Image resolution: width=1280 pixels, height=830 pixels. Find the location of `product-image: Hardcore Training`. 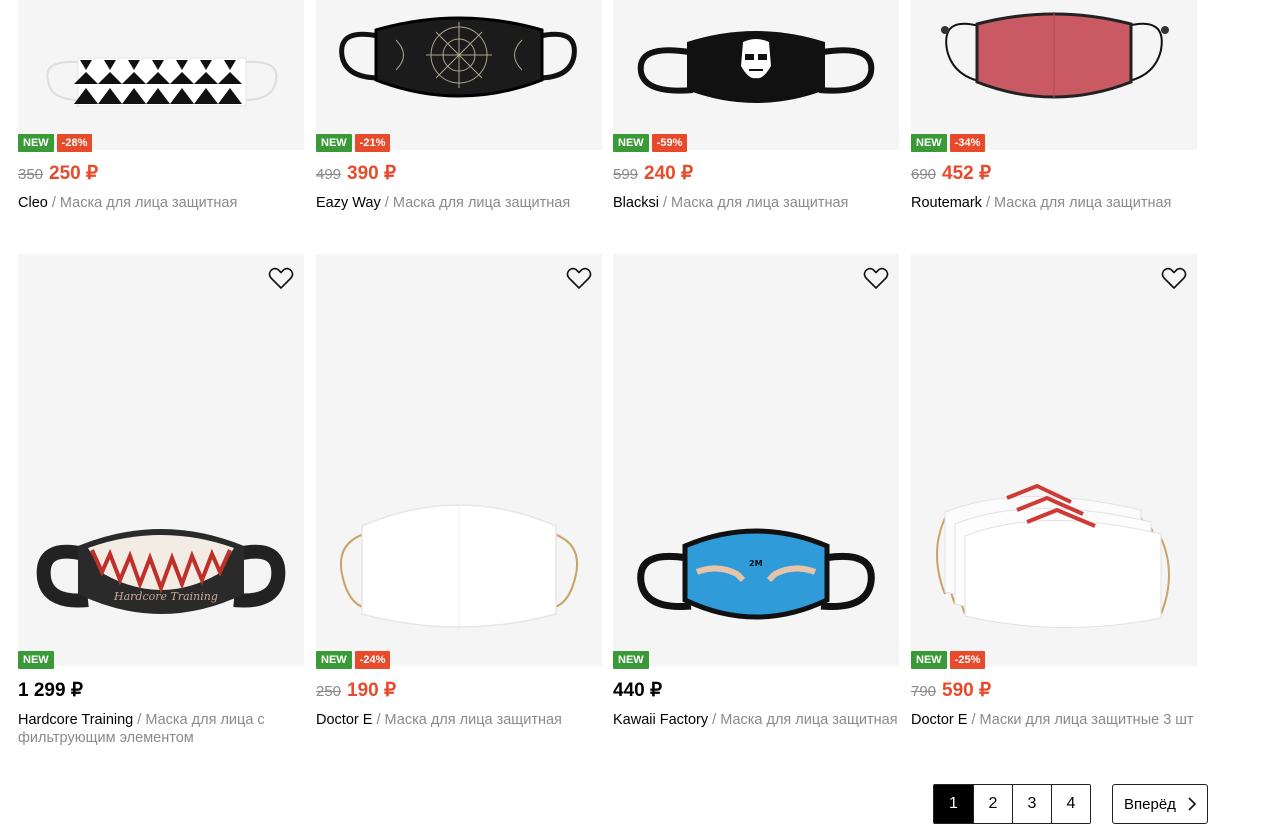

product-image: Hardcore Training is located at coordinates (161, 460).